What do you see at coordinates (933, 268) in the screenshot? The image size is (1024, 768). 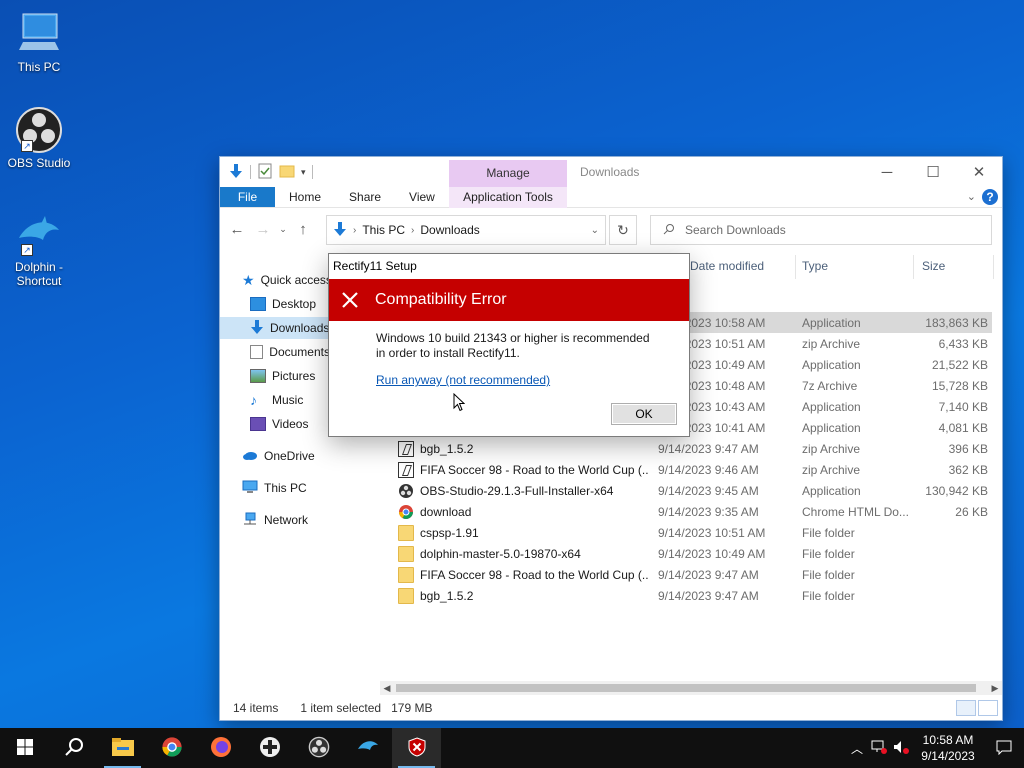 I see `column-header-size: Size` at bounding box center [933, 268].